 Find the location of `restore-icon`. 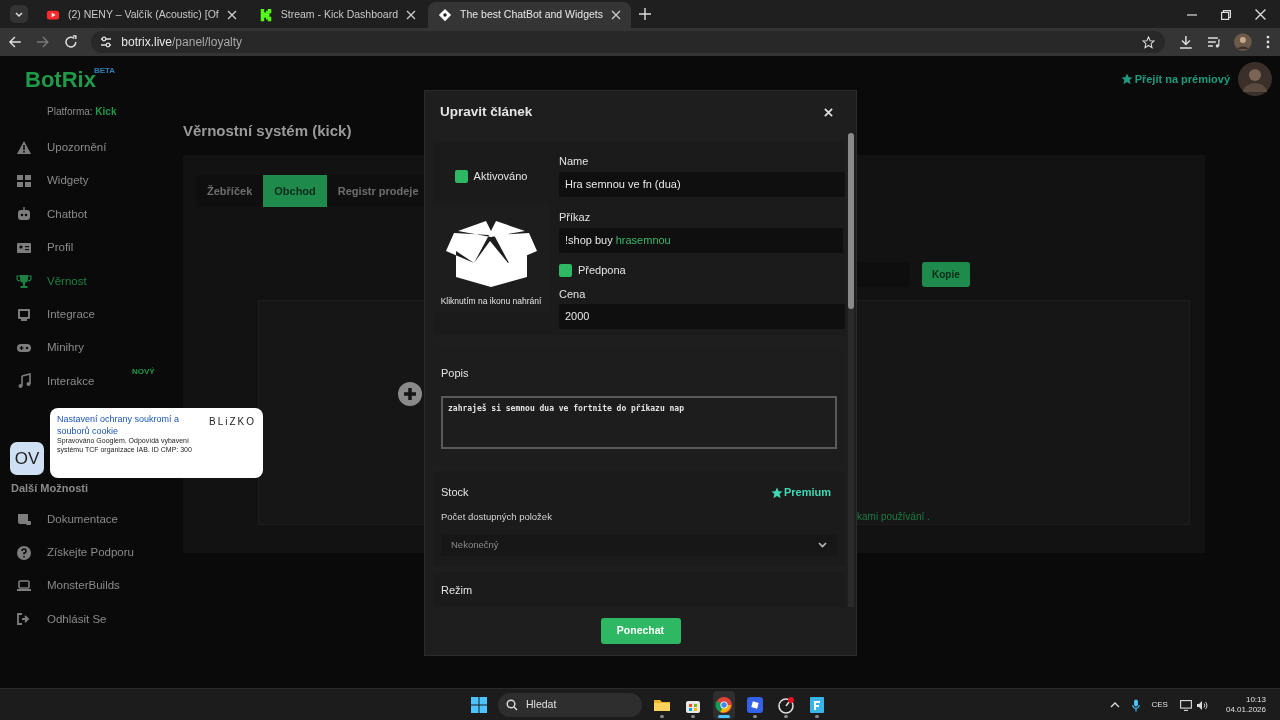

restore-icon is located at coordinates (1226, 14).